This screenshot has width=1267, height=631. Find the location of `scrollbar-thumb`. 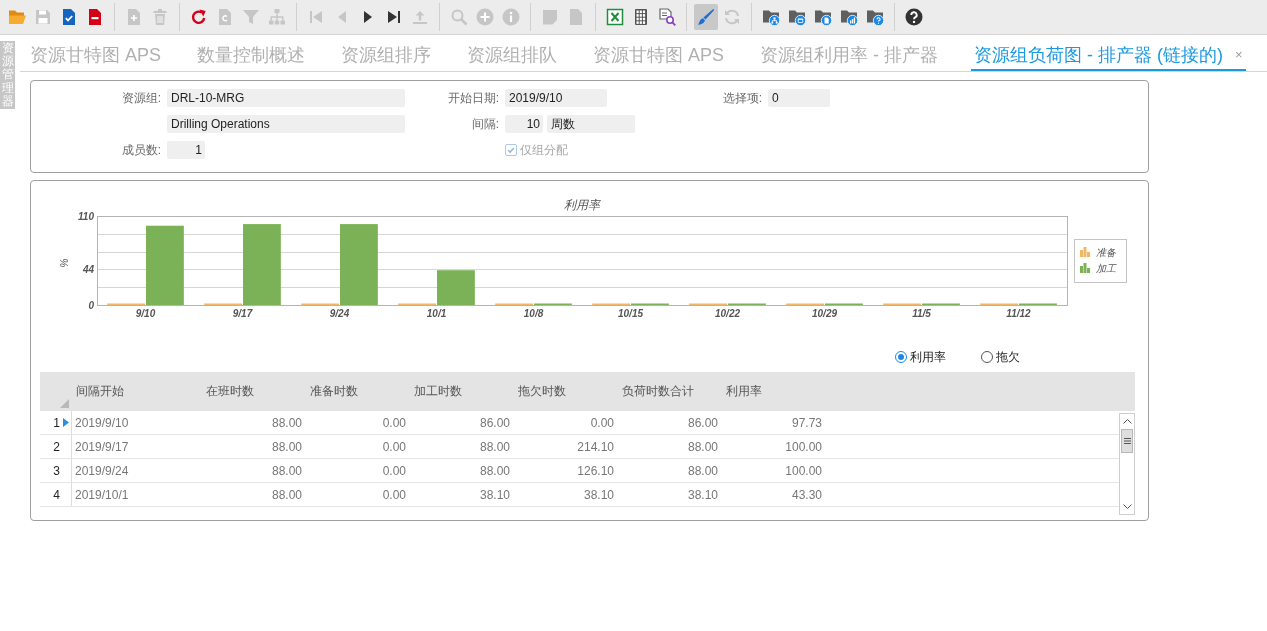

scrollbar-thumb is located at coordinates (1127, 441).